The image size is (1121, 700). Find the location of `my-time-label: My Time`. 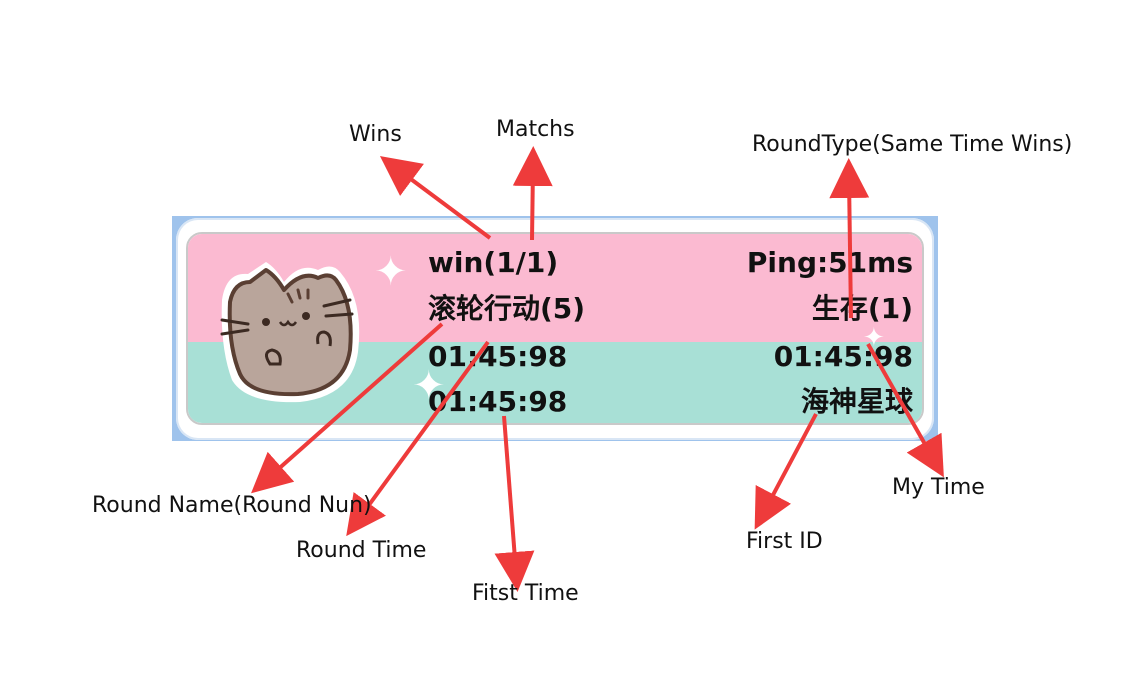

my-time-label: My Time is located at coordinates (938, 487).